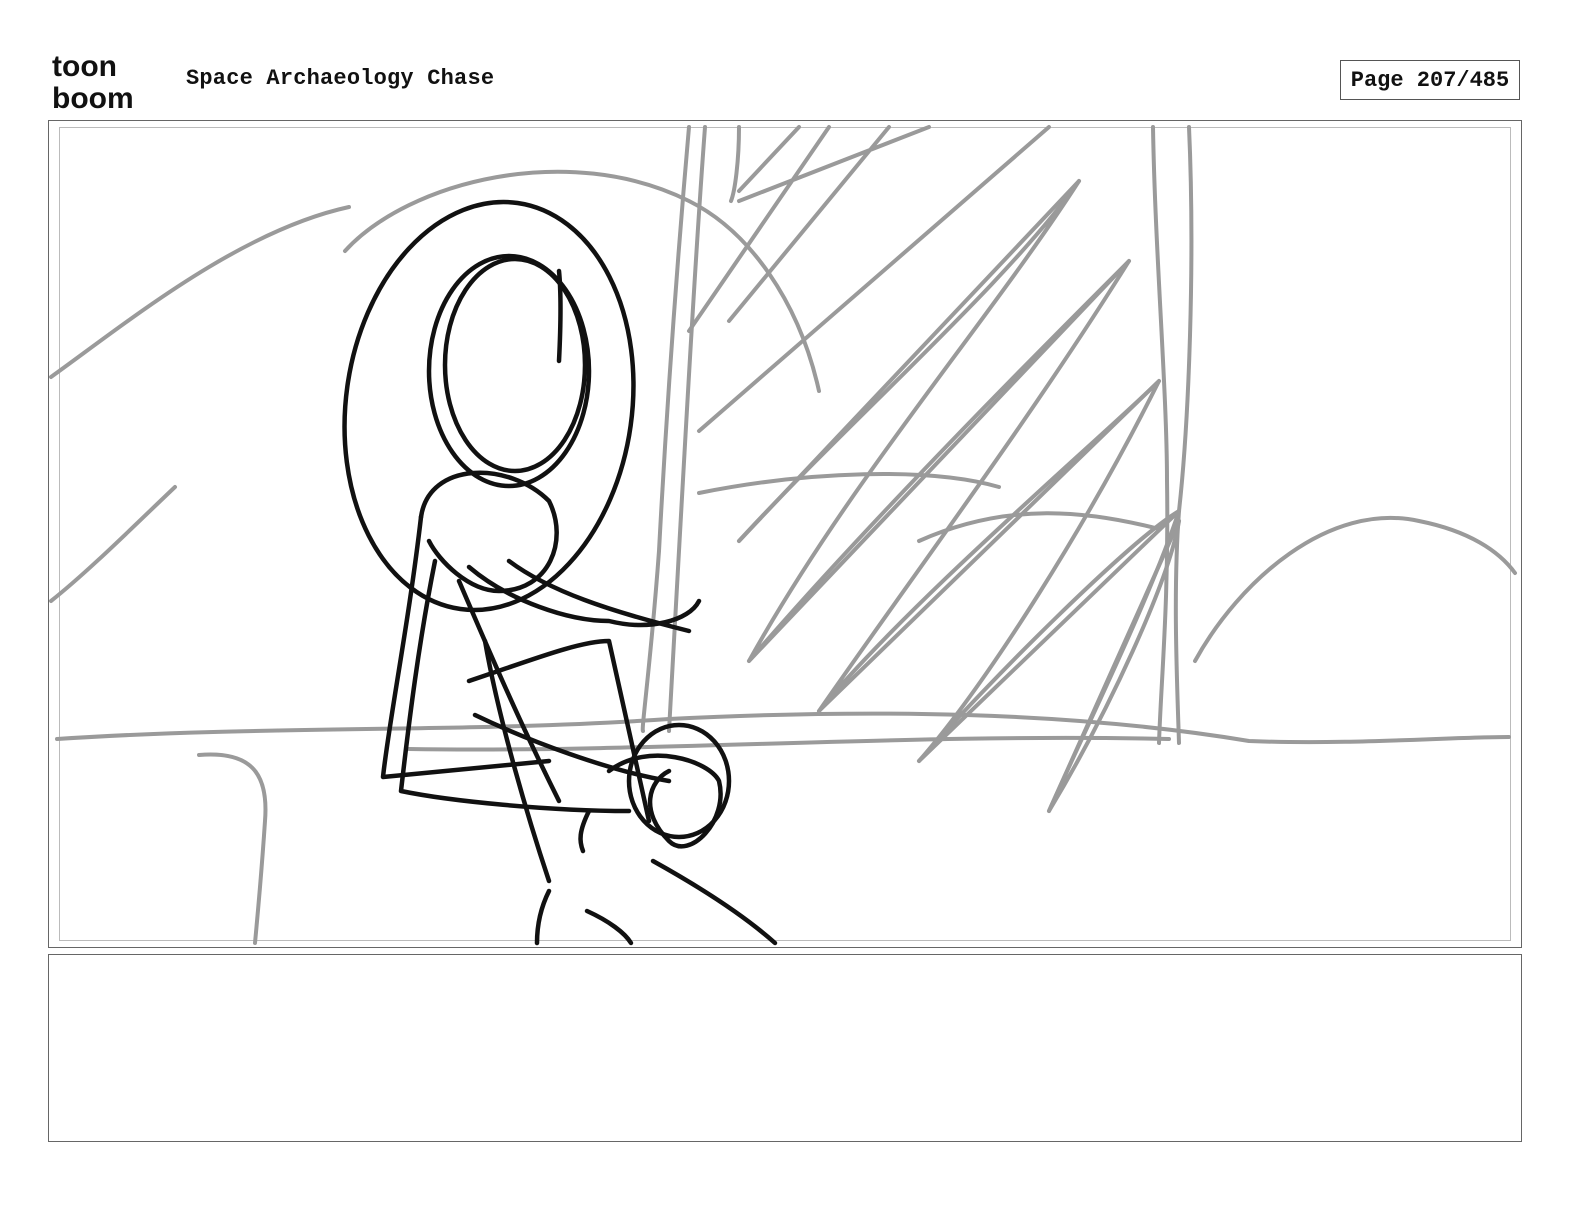  Describe the element at coordinates (84, 66) in the screenshot. I see `logo-text-top: toon` at that location.